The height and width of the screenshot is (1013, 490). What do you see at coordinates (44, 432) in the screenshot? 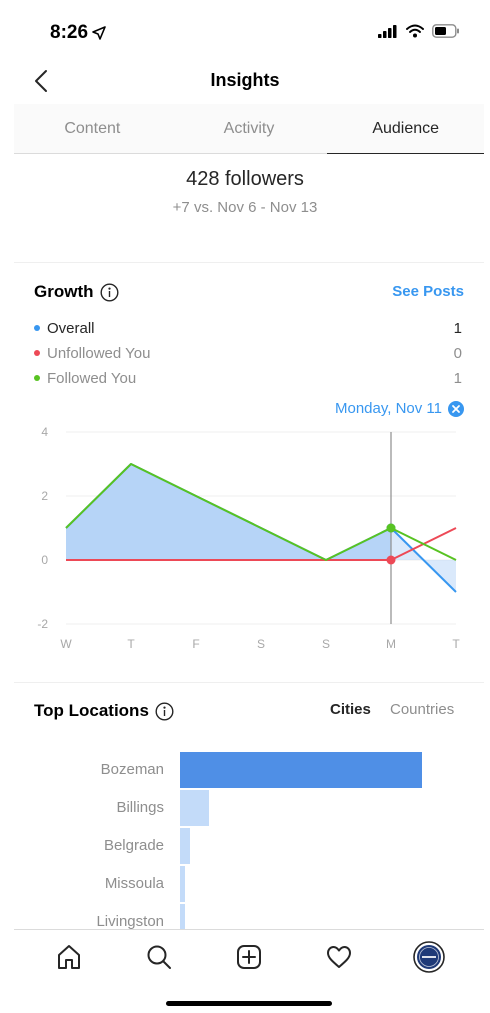
I see `y-tick-label: 4` at bounding box center [44, 432].